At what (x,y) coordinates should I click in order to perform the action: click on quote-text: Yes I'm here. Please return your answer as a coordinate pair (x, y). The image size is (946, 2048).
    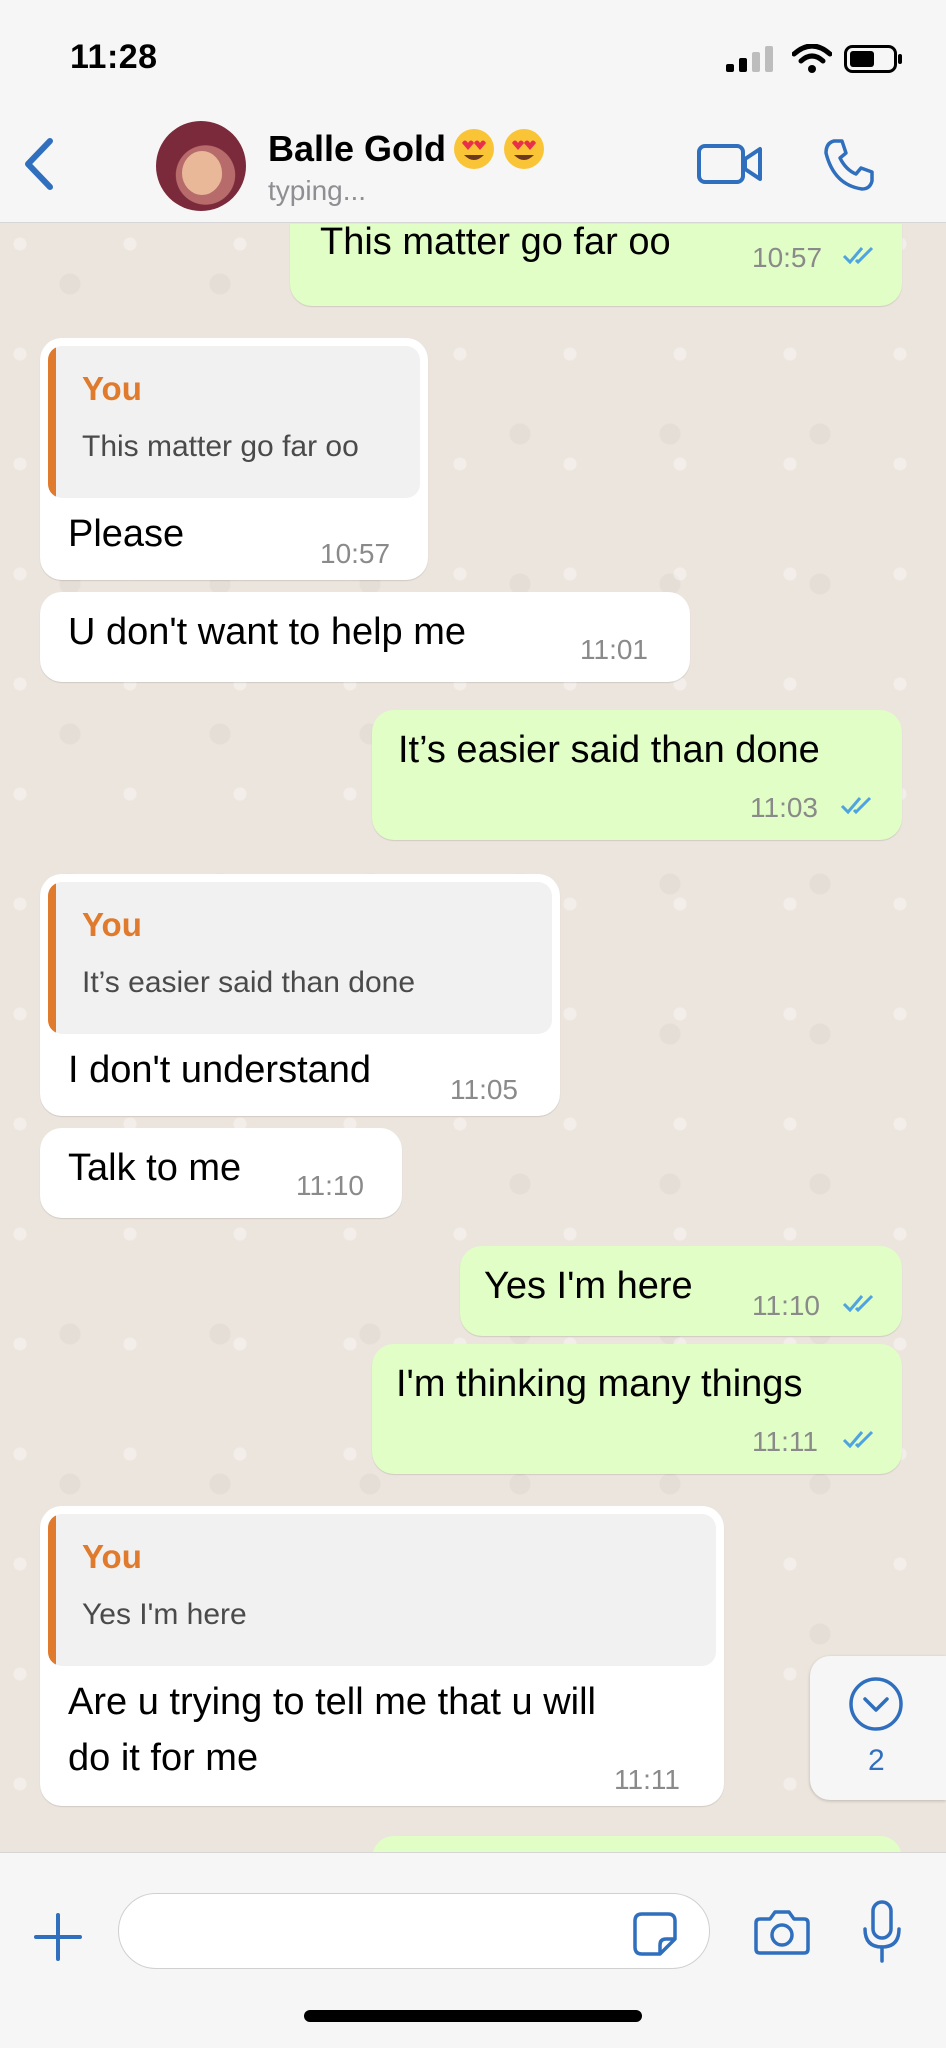
    Looking at the image, I should click on (164, 1614).